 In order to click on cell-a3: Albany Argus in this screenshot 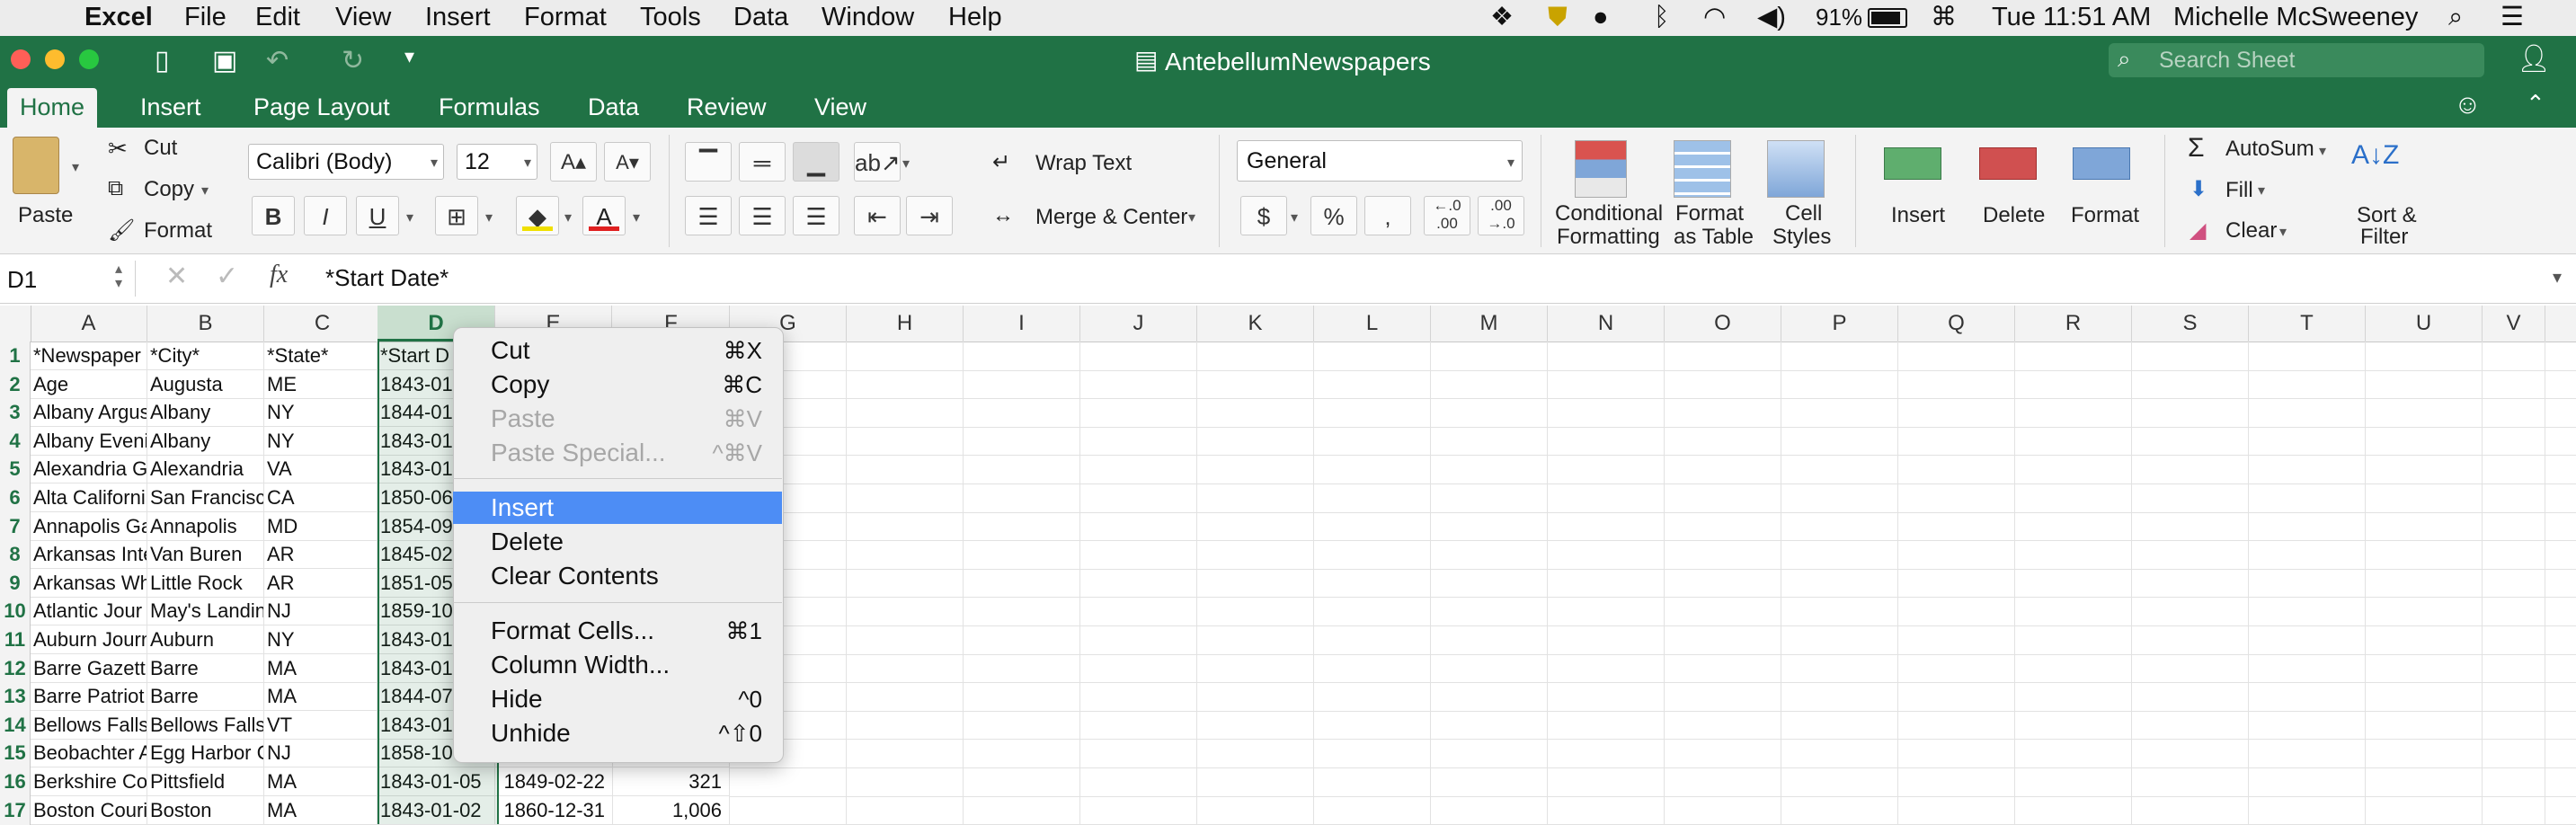, I will do `click(89, 413)`.